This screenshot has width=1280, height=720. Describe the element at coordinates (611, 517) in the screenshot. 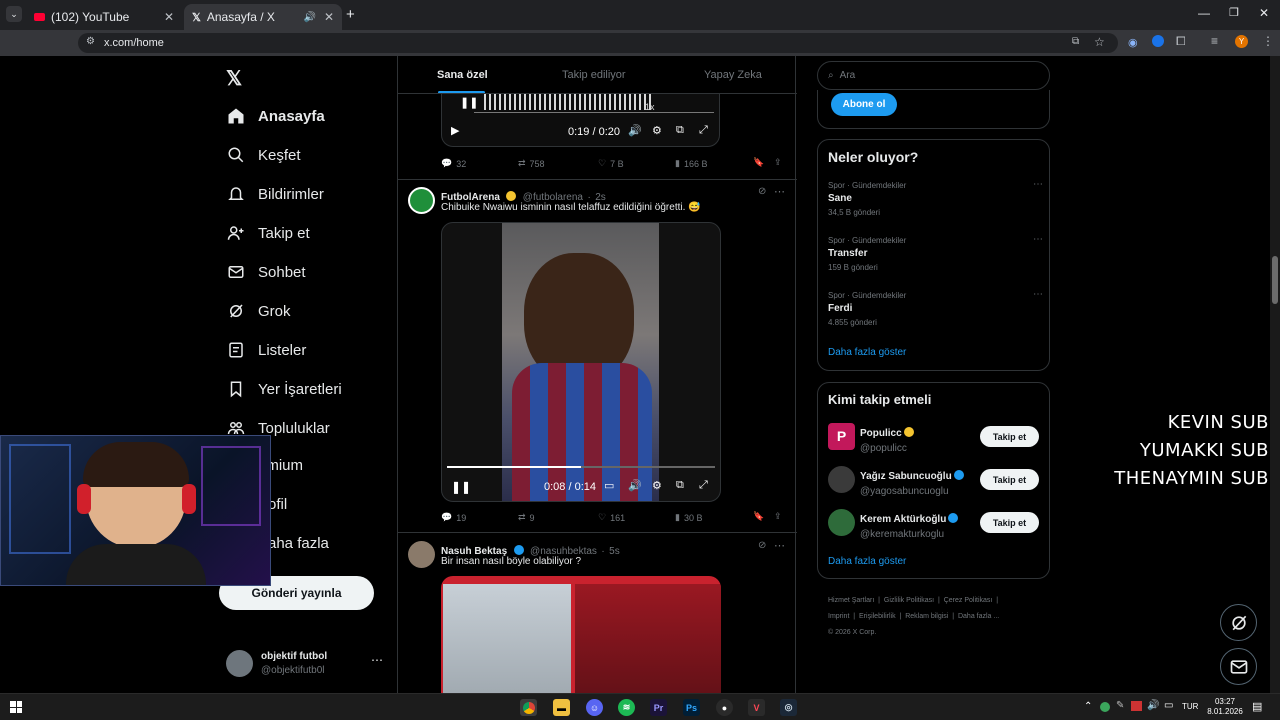

I see `like-button: ♡ 161` at that location.